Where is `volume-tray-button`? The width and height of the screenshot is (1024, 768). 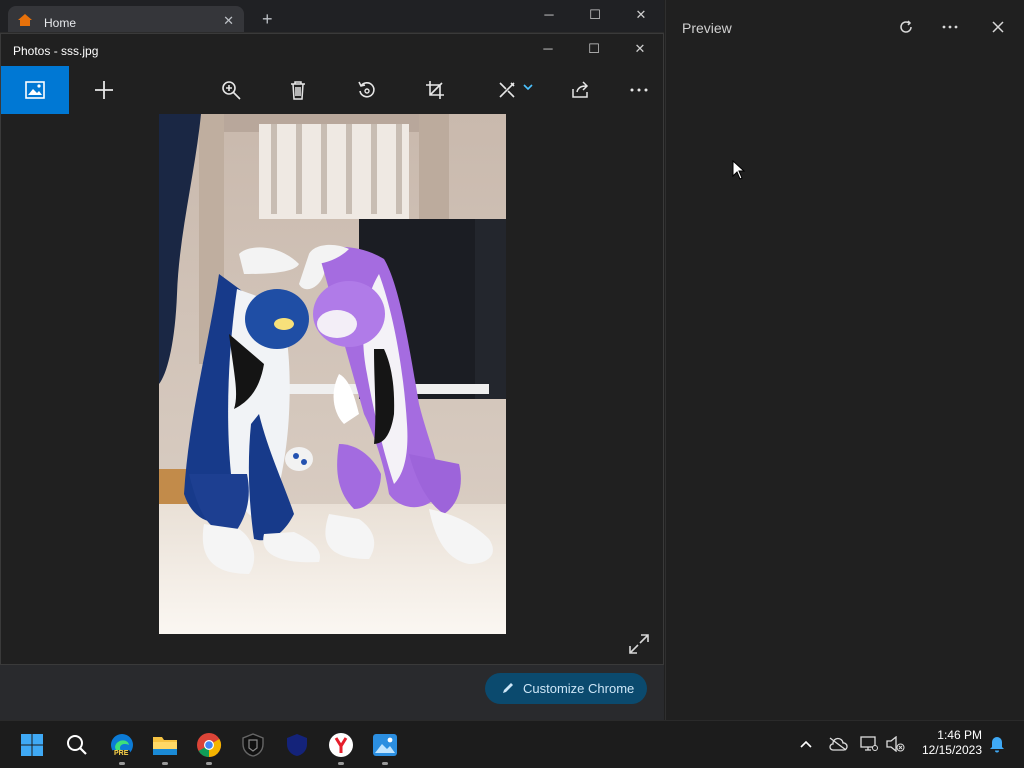 volume-tray-button is located at coordinates (895, 744).